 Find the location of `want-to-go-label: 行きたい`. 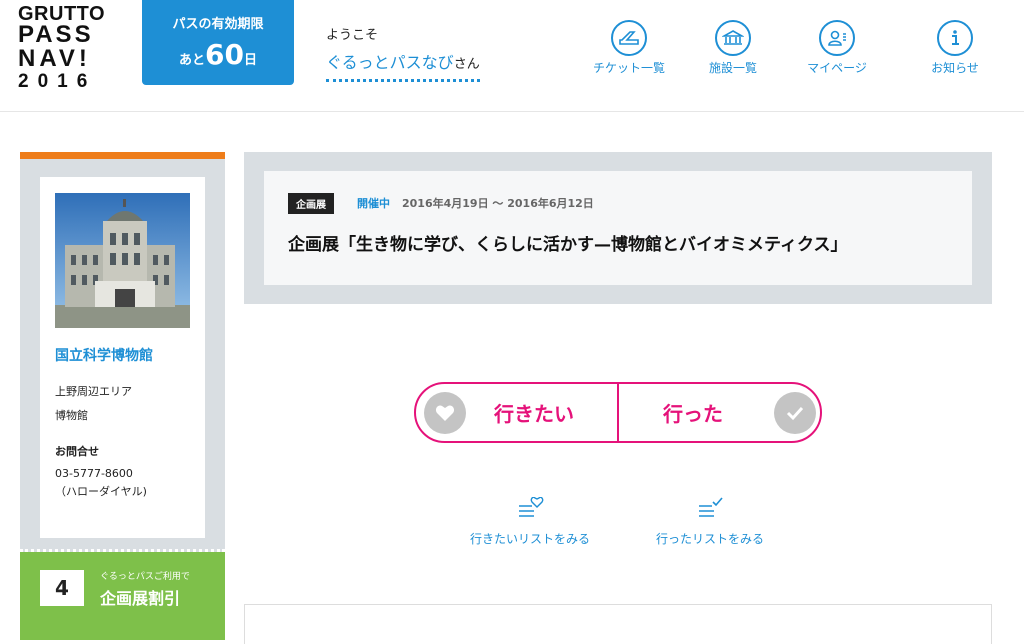

want-to-go-label: 行きたい is located at coordinates (534, 414).